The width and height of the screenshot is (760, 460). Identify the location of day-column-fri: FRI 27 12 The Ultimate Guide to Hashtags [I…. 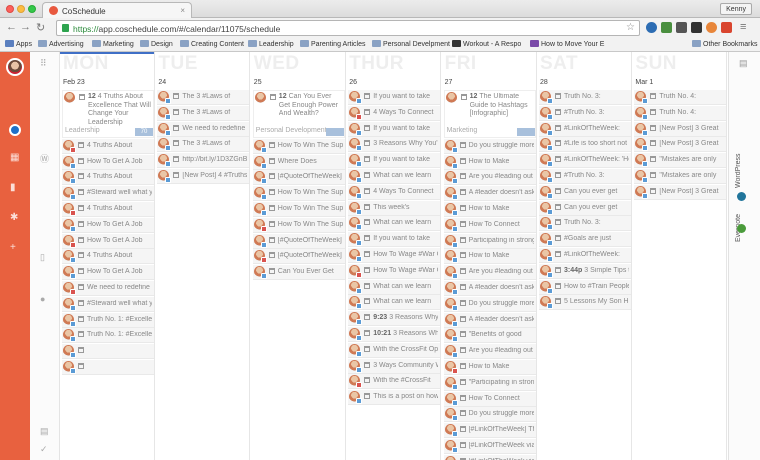
(489, 256).